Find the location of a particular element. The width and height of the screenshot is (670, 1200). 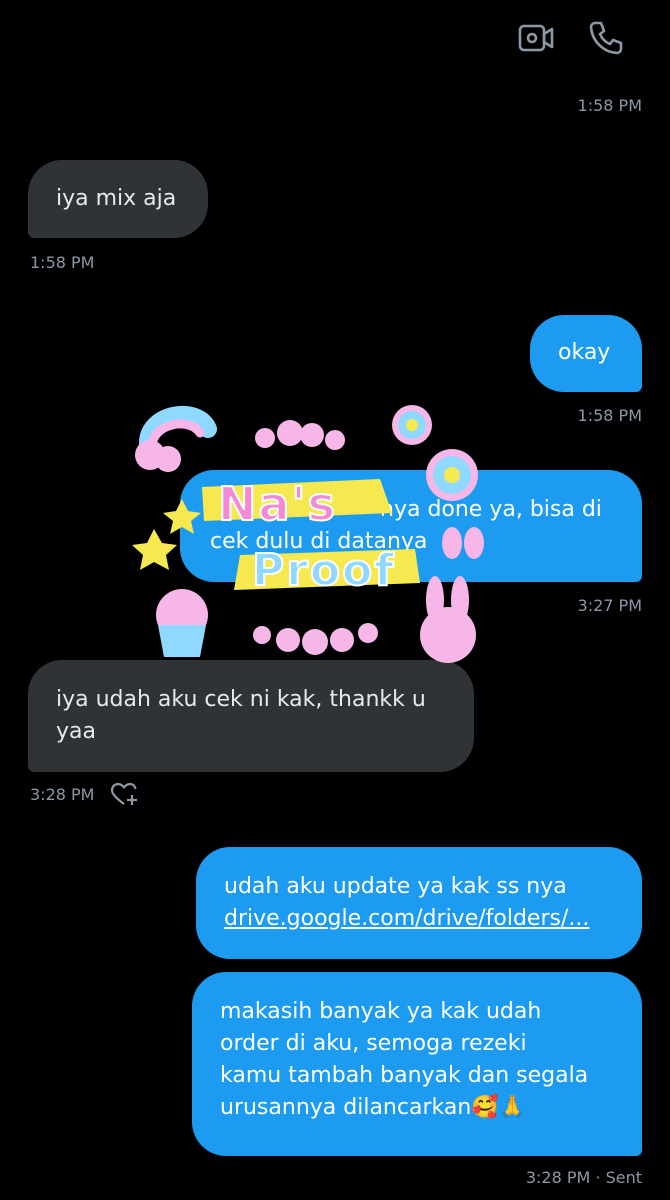

message-text-line: urusannya dilancarkan🥰🙏 is located at coordinates (373, 1107).